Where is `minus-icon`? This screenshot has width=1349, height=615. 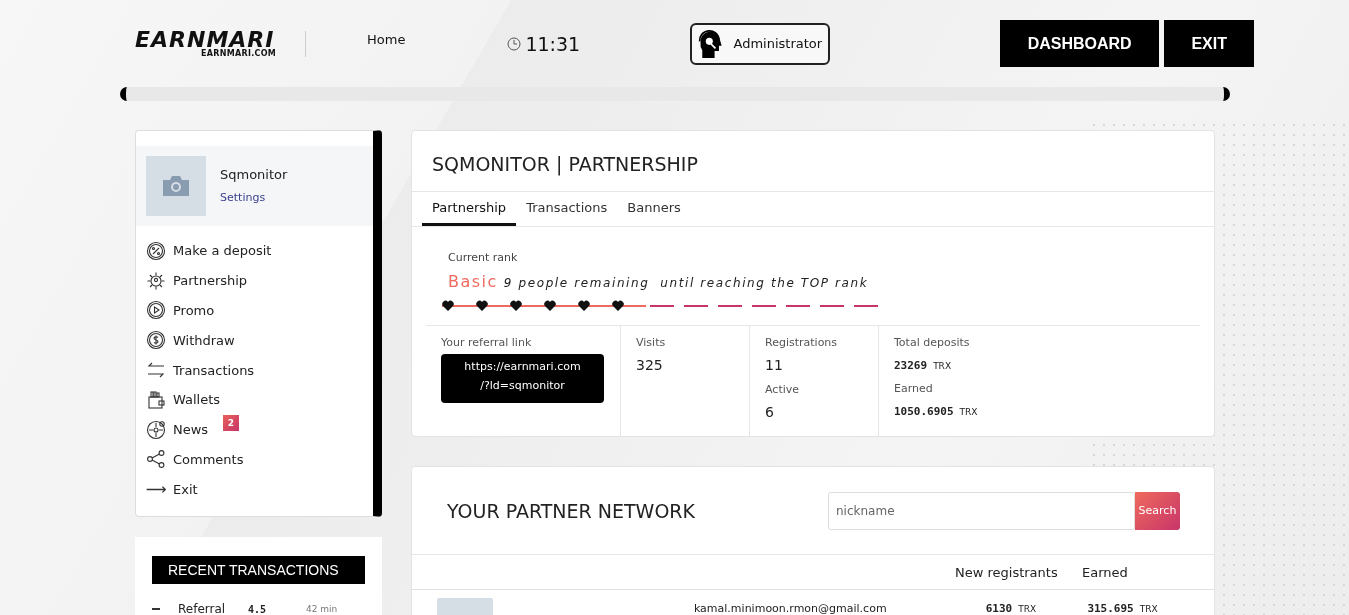 minus-icon is located at coordinates (156, 609).